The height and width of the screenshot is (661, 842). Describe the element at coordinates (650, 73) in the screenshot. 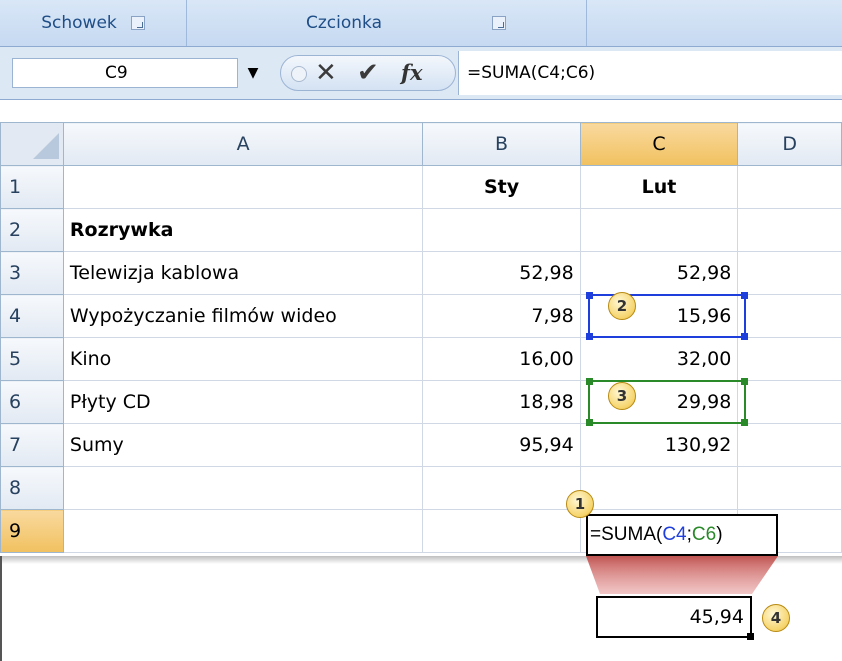

I see `formula-input: =SUMA(C4;C6)` at that location.